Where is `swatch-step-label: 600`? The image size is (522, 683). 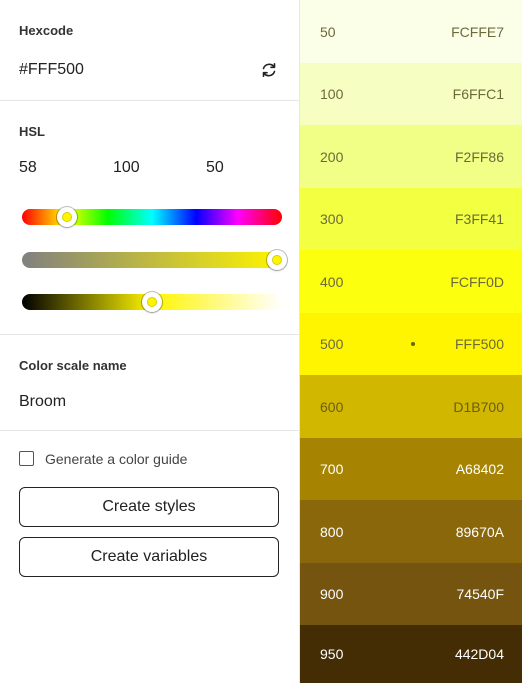 swatch-step-label: 600 is located at coordinates (332, 406).